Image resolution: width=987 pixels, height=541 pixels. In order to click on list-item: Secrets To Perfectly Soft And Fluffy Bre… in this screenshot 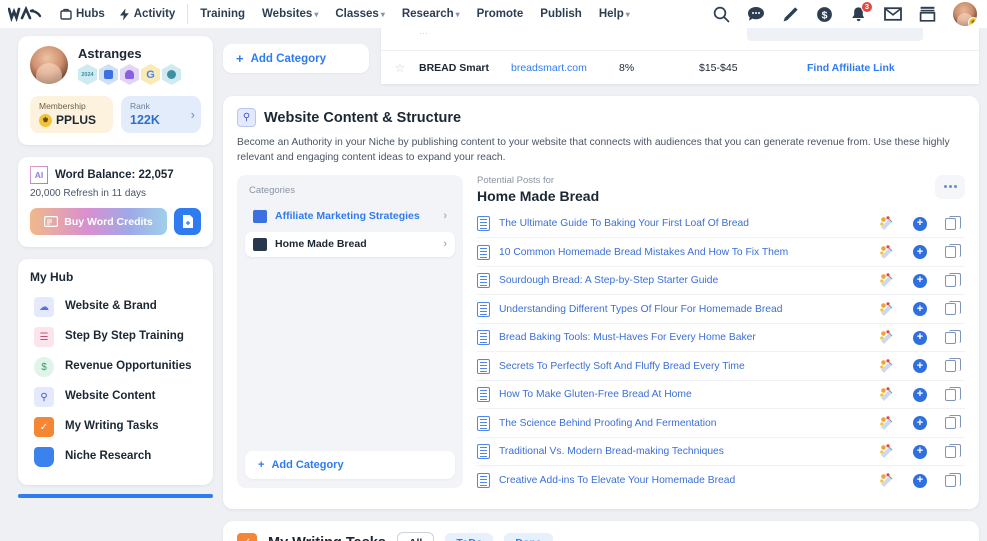, I will do `click(721, 366)`.